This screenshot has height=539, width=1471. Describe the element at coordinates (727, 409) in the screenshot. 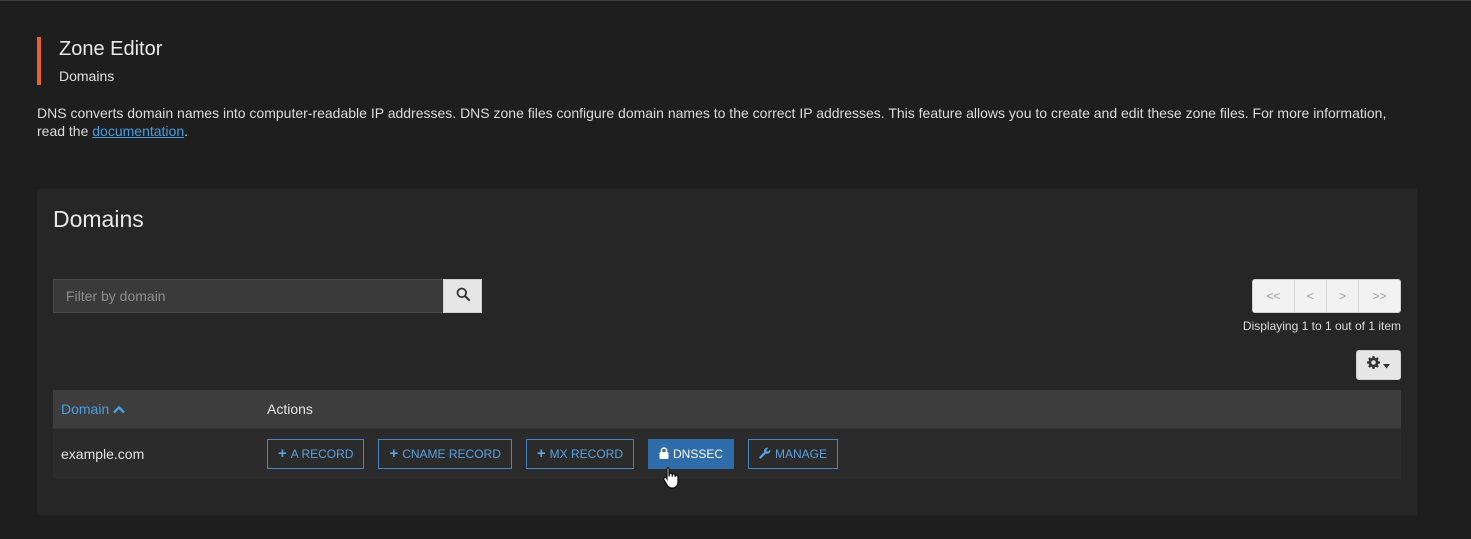

I see `table-header: Domain Actions` at that location.